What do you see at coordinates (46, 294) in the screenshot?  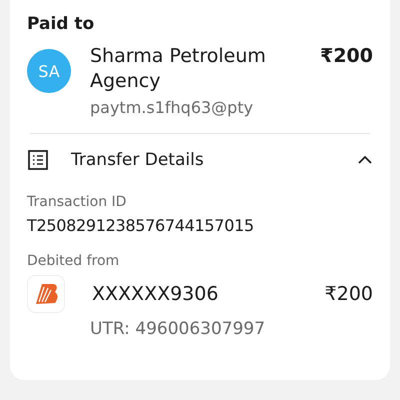 I see `bank-logo` at bounding box center [46, 294].